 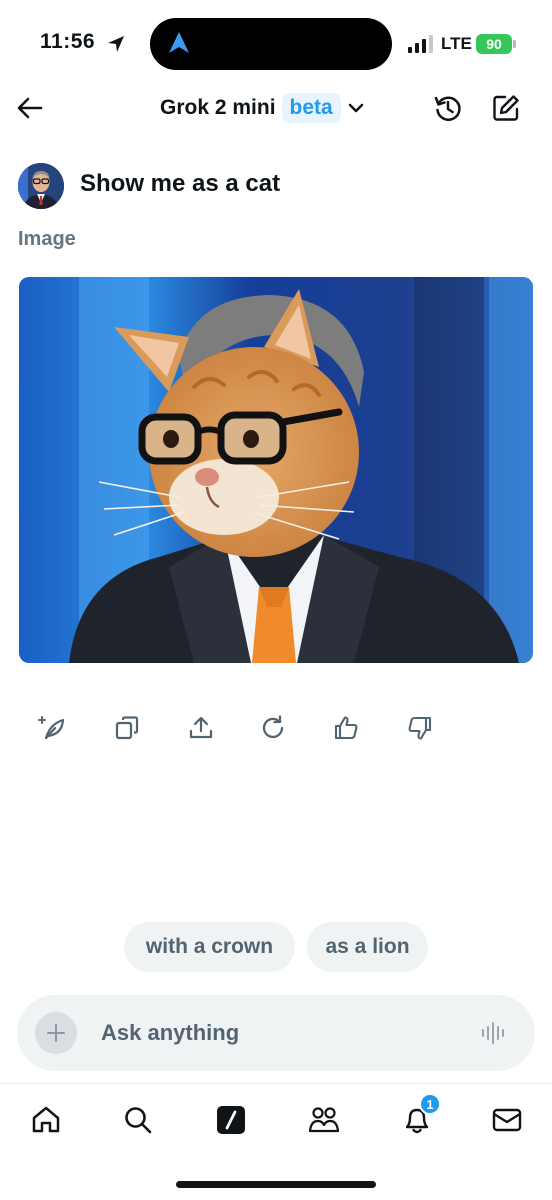 What do you see at coordinates (68, 41) in the screenshot?
I see `status-time: 11:56` at bounding box center [68, 41].